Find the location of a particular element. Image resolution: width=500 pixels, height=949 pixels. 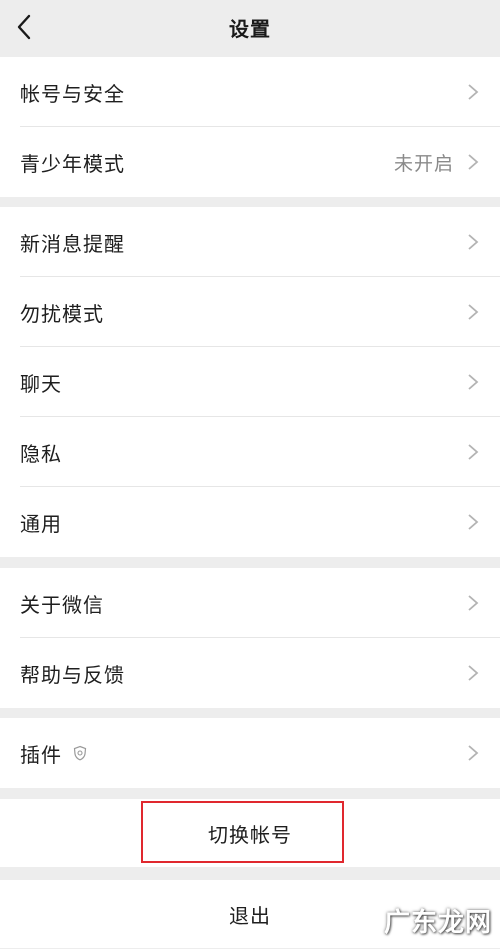

settings-item-label: 勿扰模式 is located at coordinates (62, 314).